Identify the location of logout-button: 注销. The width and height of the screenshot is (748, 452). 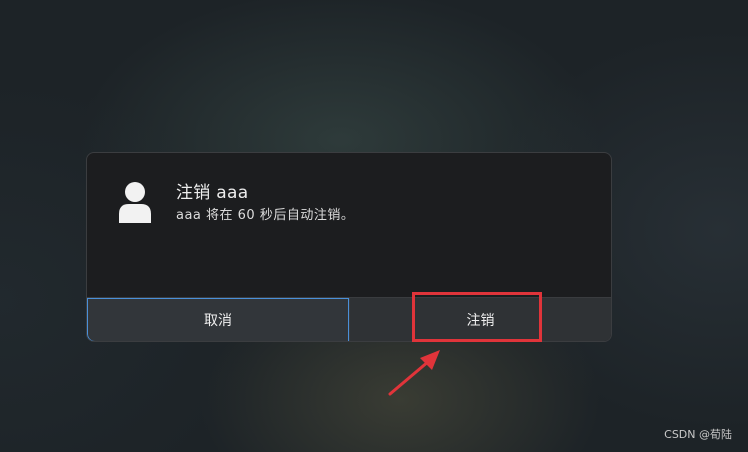
(480, 319).